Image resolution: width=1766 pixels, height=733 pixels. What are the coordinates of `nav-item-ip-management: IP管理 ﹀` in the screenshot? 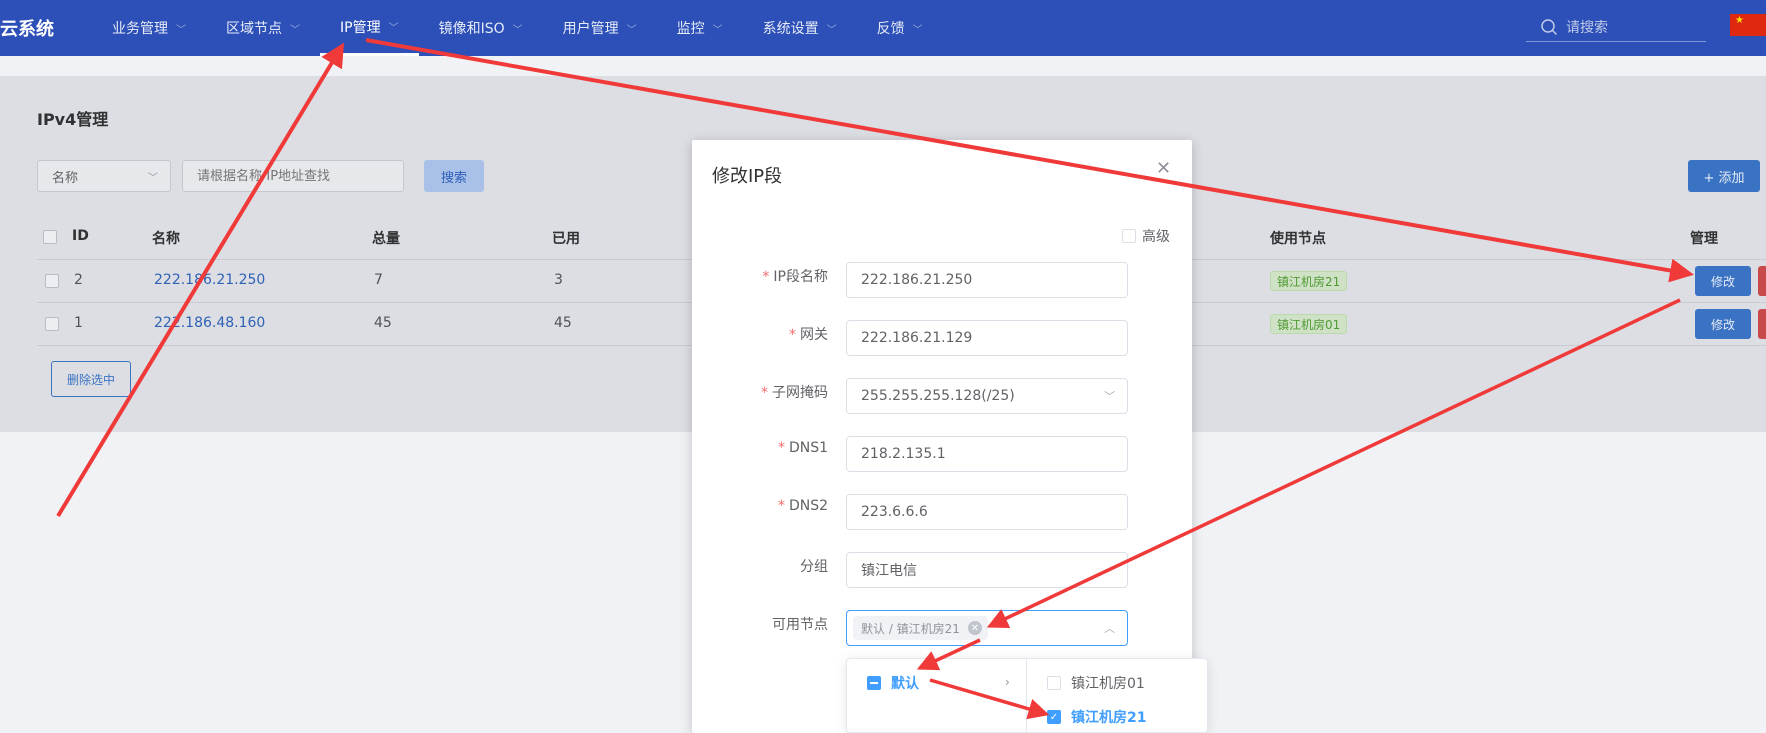 It's located at (369, 28).